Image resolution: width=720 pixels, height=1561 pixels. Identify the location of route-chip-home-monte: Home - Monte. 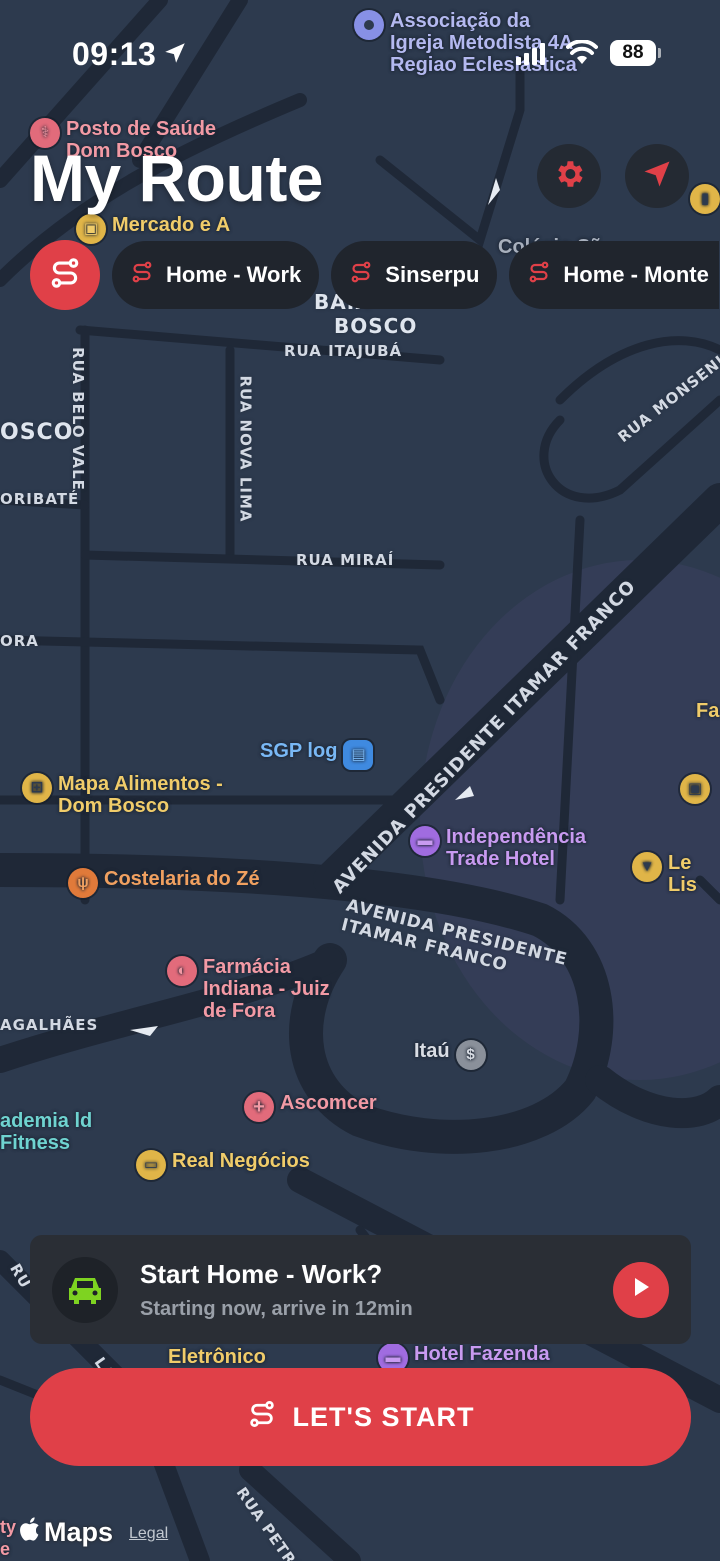
(614, 275).